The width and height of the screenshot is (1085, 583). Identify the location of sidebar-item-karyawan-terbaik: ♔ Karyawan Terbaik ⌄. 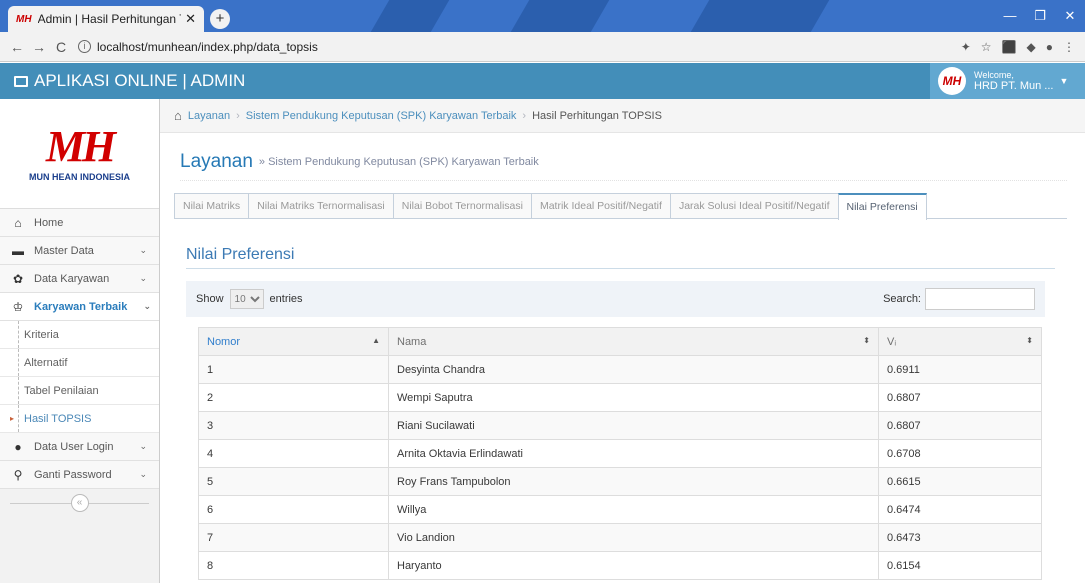
(79, 307).